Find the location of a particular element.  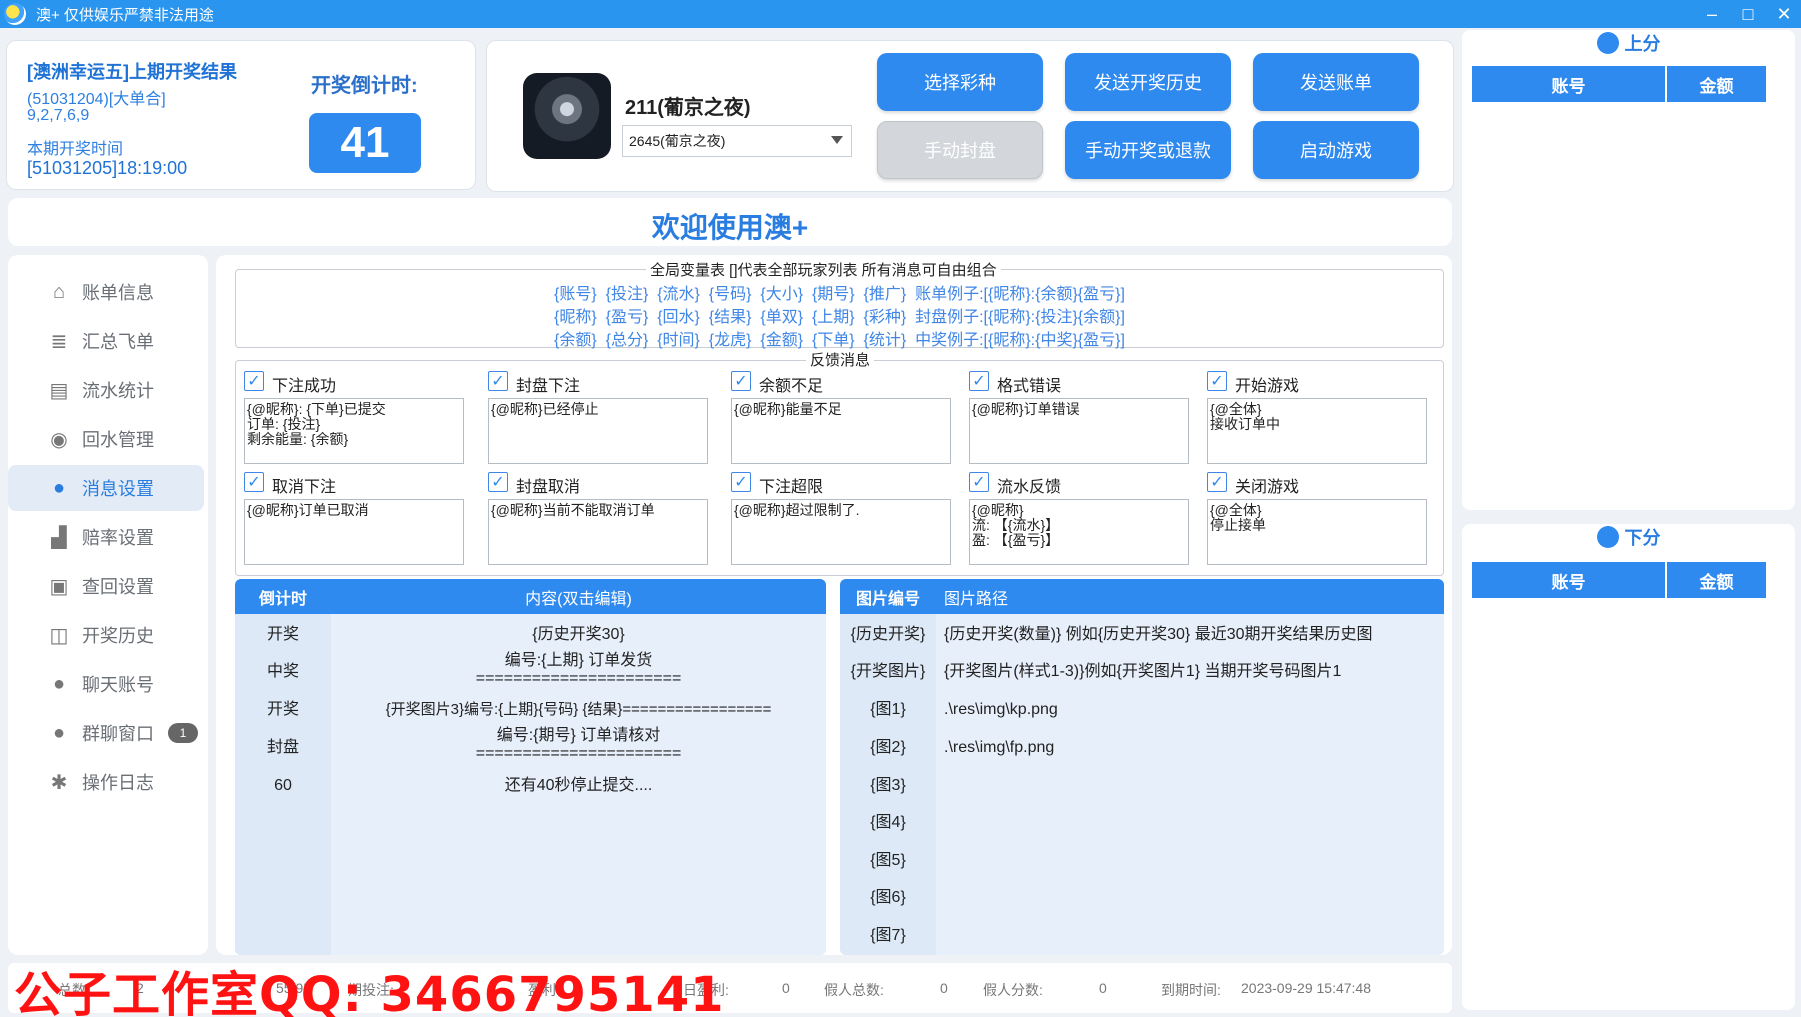

schedule-content-cell: 编号:{期号} 订单请核对 ====================== is located at coordinates (578, 745).